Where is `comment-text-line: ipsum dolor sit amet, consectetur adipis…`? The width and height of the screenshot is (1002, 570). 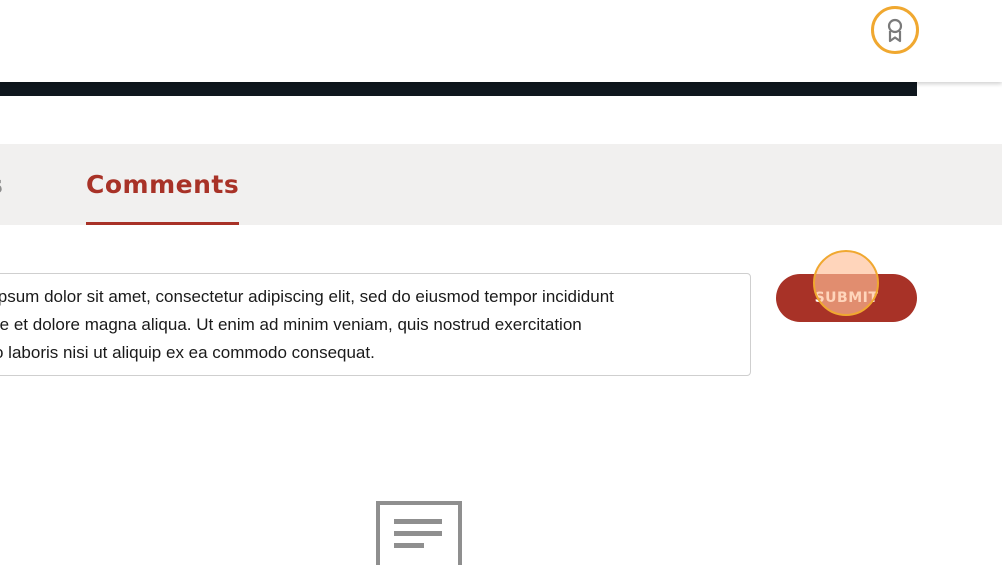 comment-text-line: ipsum dolor sit amet, consectetur adipis… is located at coordinates (307, 296).